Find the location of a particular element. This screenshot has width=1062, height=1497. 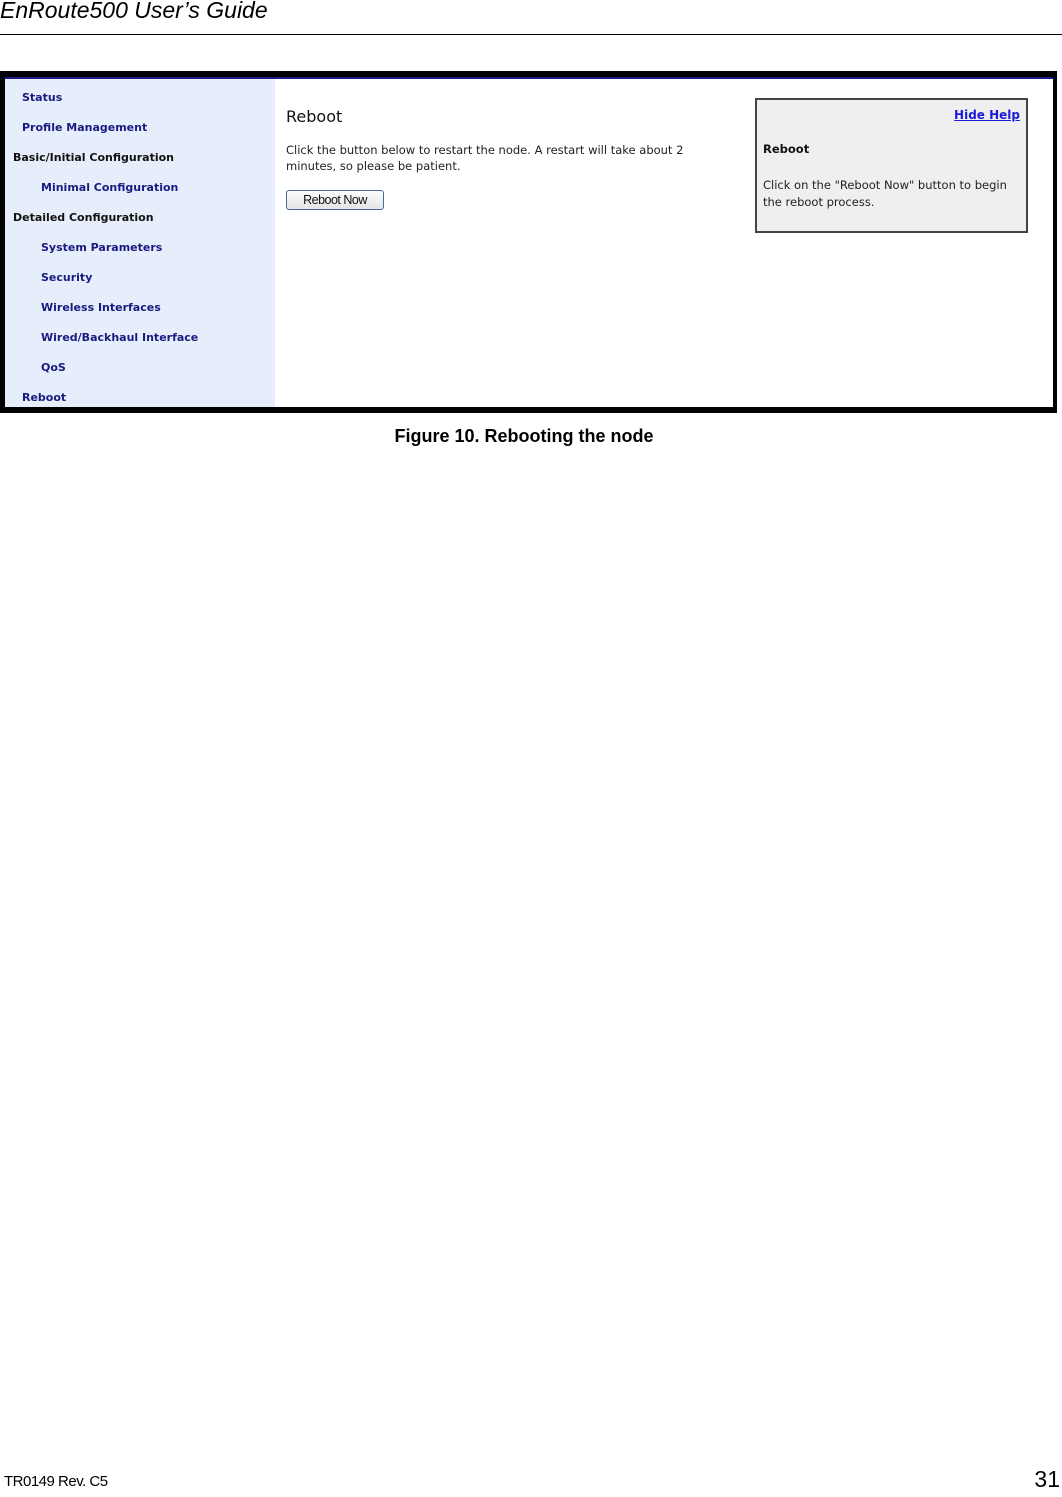

sidebar-item-wired-backhaul-interface: Wired/Backhaul Interface is located at coordinates (119, 337).